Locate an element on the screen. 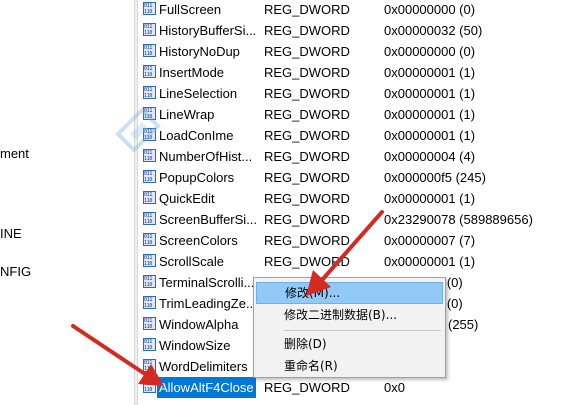 This screenshot has height=405, width=576. registry-value-row: QuickEdit REG_DWORD 0x00000001 (1) is located at coordinates (357, 198).